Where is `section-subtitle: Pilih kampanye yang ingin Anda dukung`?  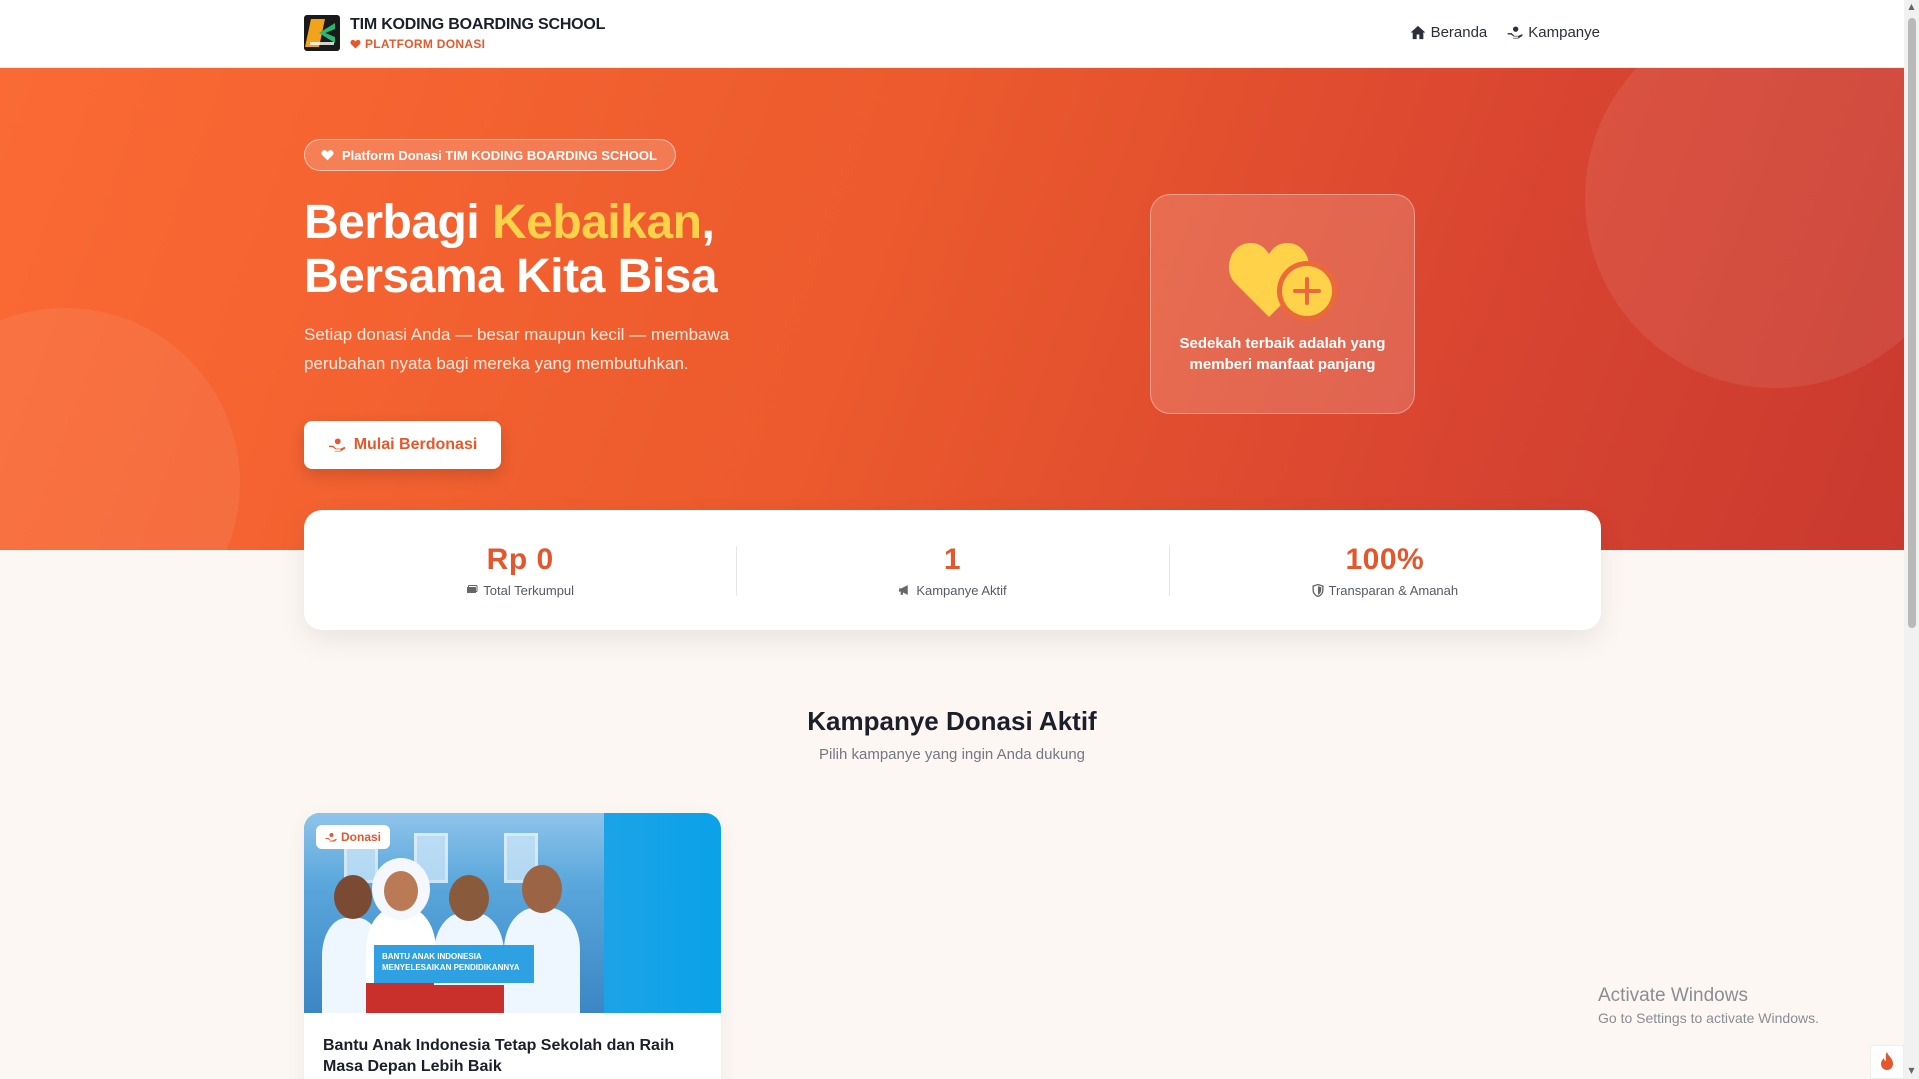
section-subtitle: Pilih kampanye yang ingin Anda dukung is located at coordinates (952, 754).